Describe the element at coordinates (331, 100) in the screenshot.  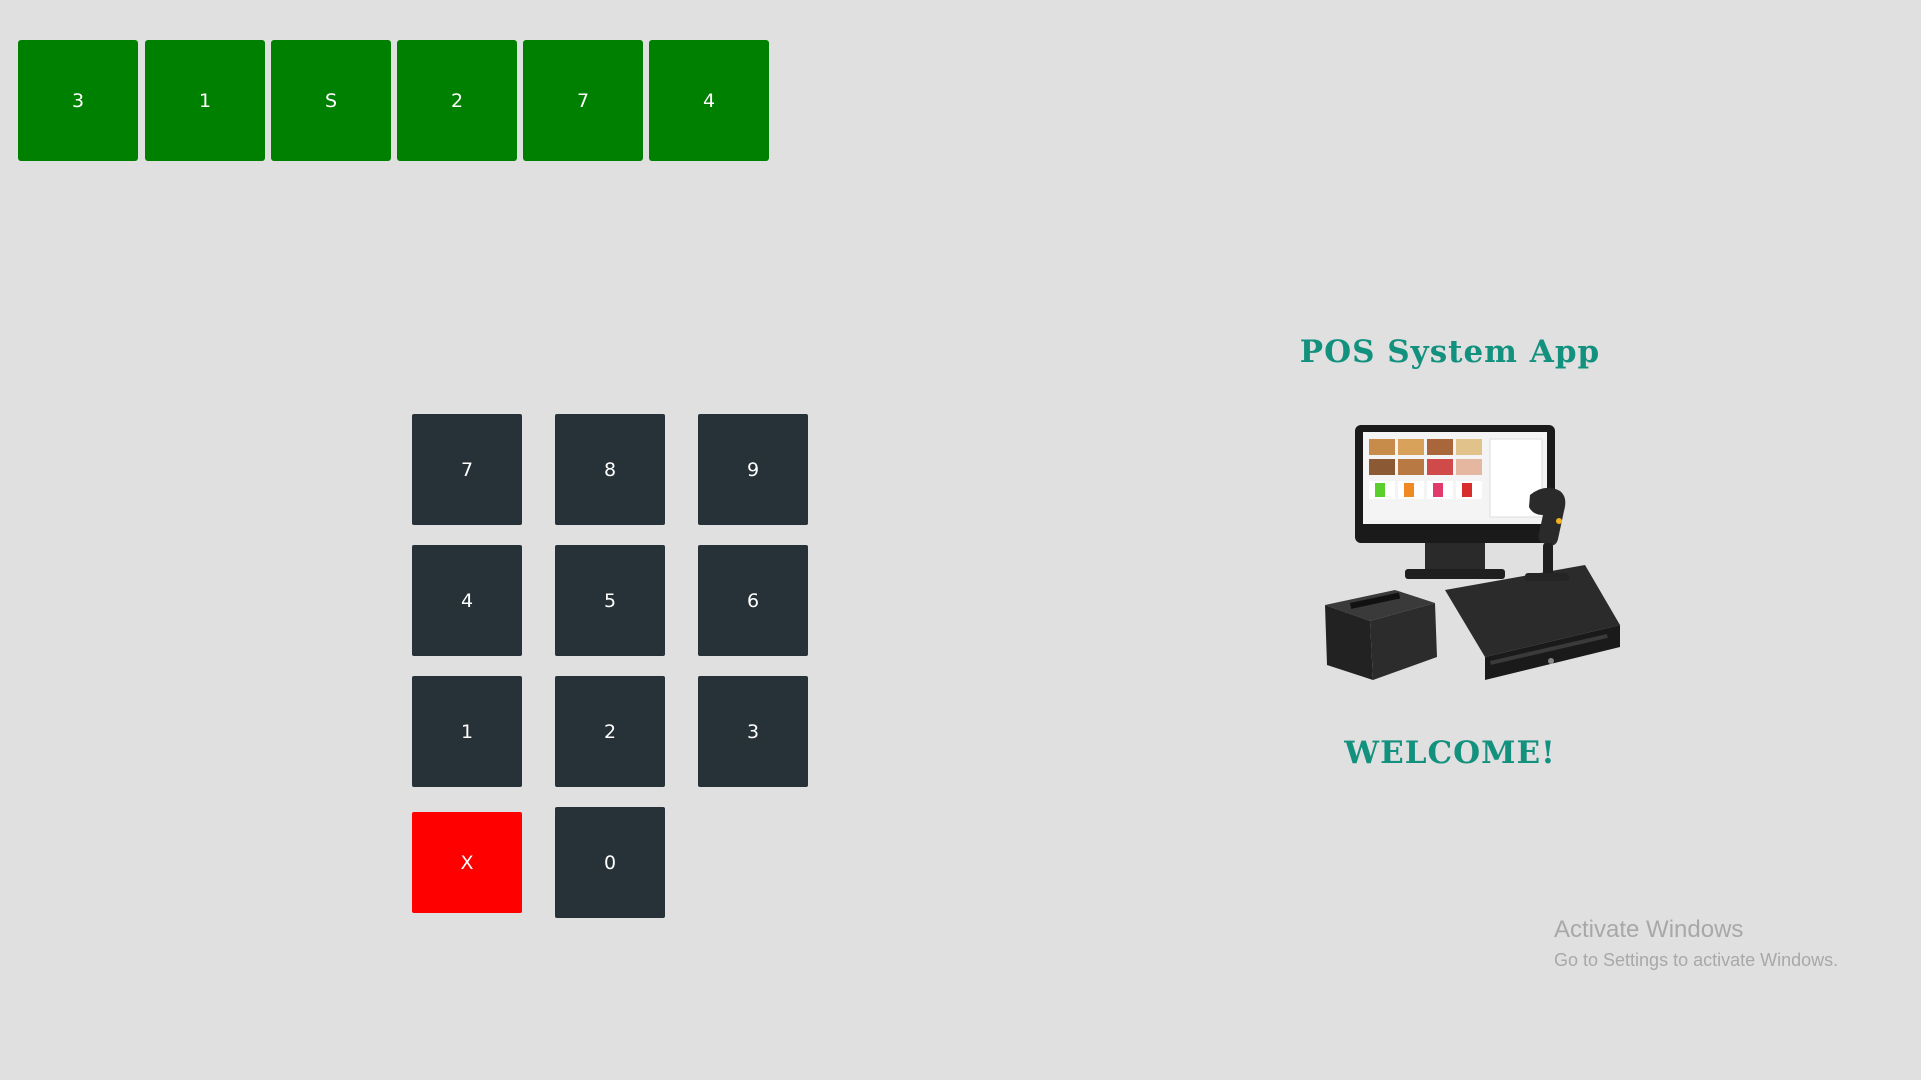
I see `pin-slot-3: S` at that location.